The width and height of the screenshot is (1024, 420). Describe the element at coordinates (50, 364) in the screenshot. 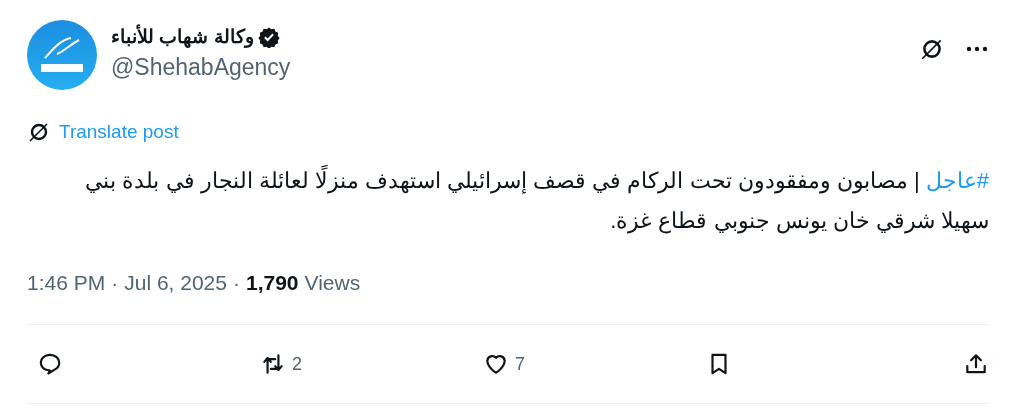

I see `speech-bubble-icon` at that location.